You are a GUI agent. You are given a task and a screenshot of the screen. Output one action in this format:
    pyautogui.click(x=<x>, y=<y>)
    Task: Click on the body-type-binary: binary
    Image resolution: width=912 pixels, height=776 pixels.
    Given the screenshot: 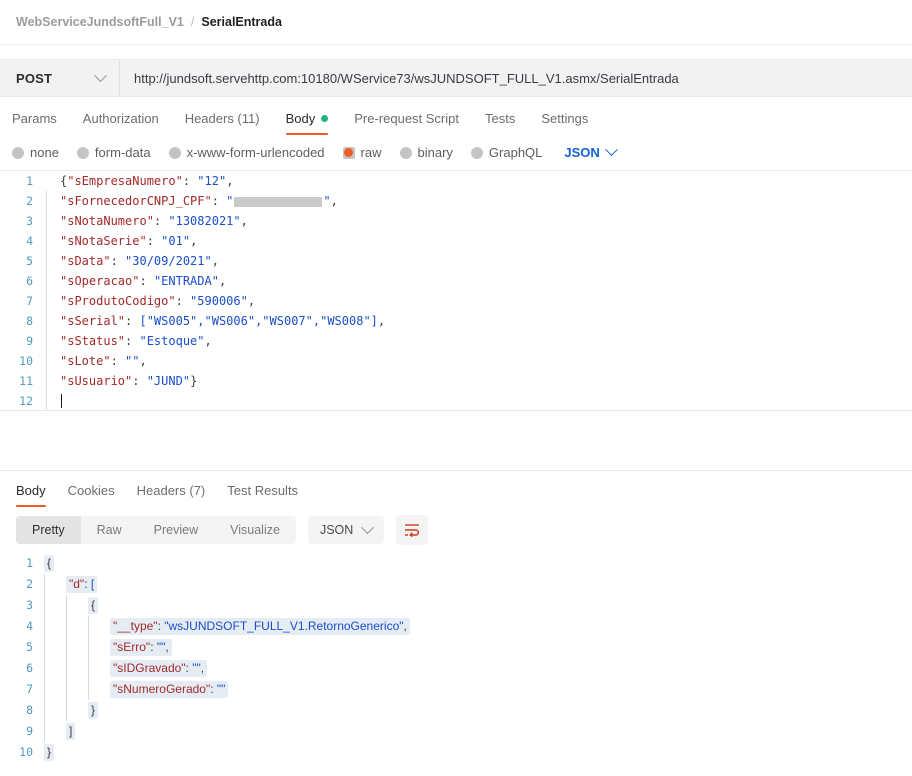 What is the action you would take?
    pyautogui.click(x=426, y=152)
    